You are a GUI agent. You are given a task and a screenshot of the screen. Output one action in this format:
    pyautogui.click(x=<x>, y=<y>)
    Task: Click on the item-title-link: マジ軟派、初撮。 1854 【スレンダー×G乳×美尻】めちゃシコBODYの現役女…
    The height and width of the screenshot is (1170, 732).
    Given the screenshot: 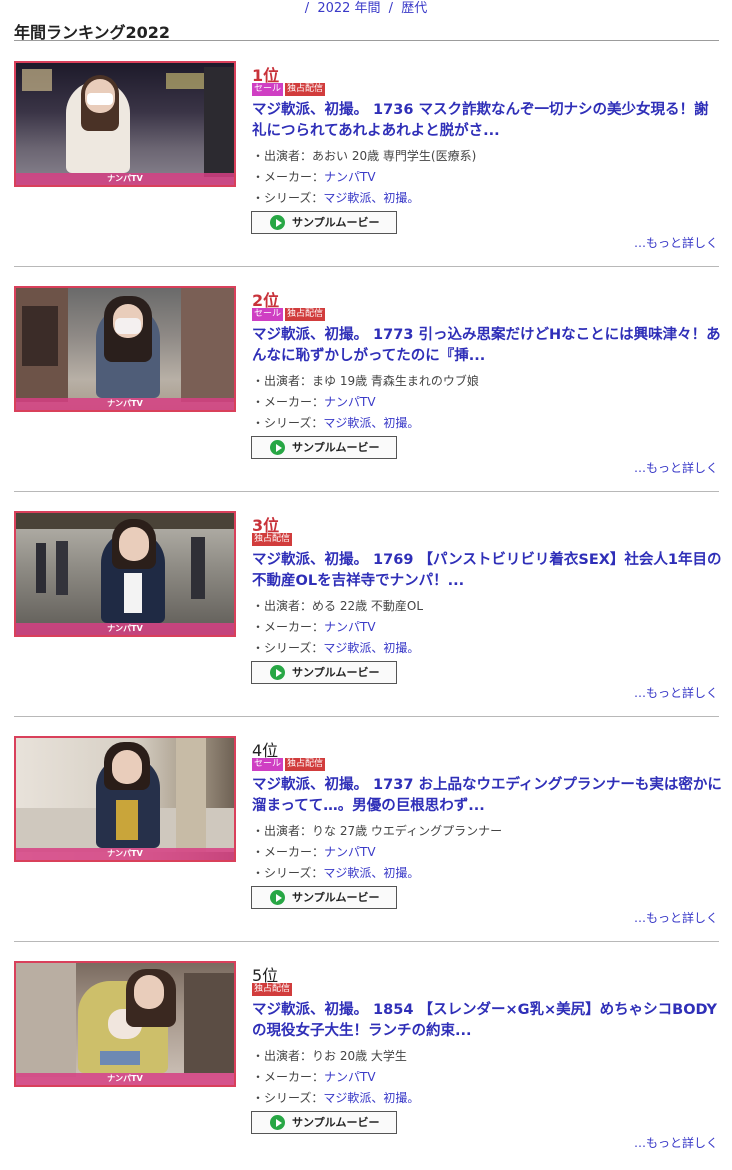 What is the action you would take?
    pyautogui.click(x=487, y=1022)
    